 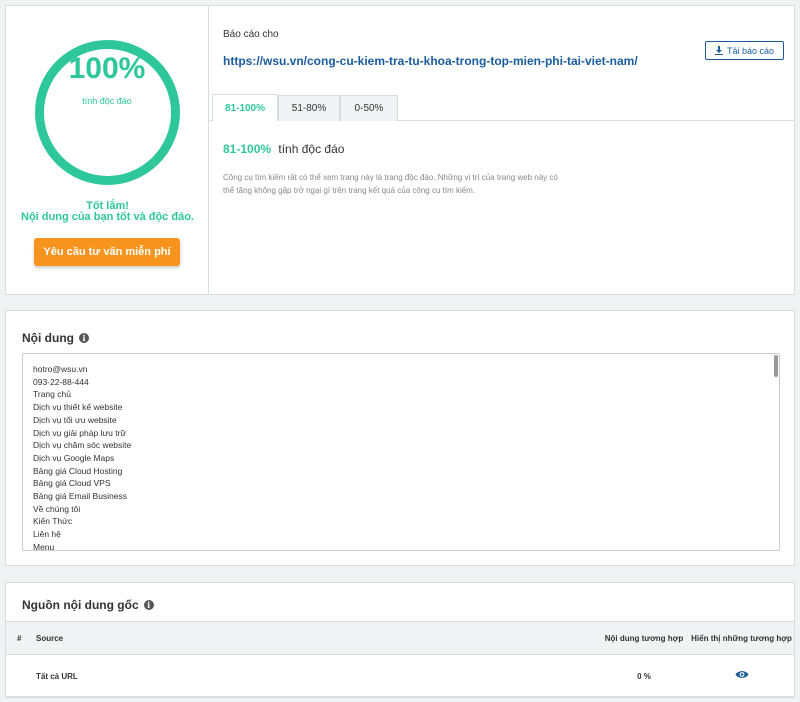 I want to click on content-line: Bảng giá Email Business, so click(x=80, y=496).